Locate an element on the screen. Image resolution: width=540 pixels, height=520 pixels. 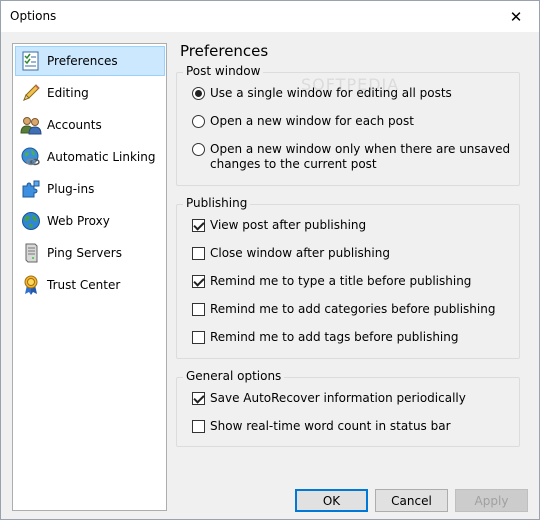
close-button: ✕ is located at coordinates (516, 16).